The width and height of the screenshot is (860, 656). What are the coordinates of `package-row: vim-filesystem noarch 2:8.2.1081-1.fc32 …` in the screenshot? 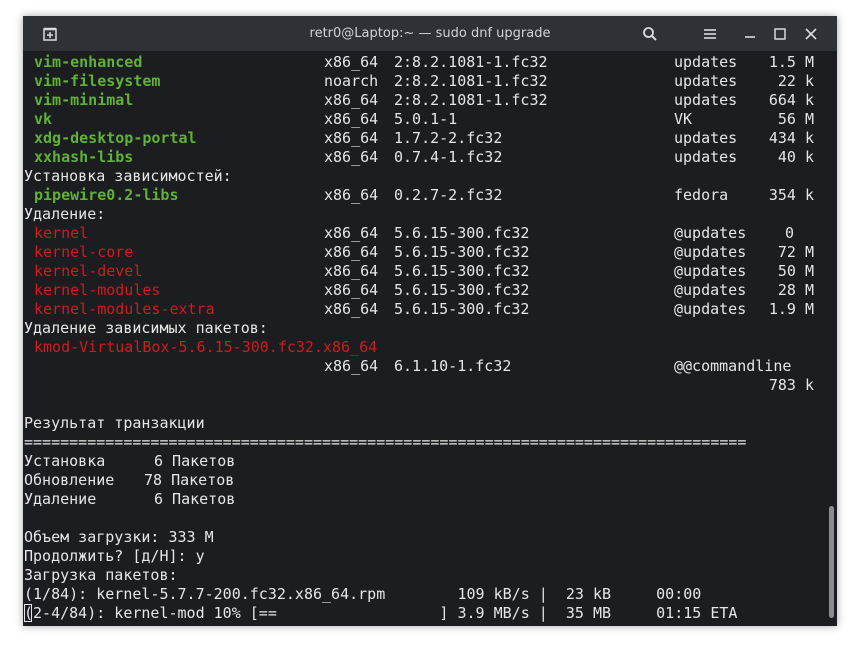 It's located at (419, 81).